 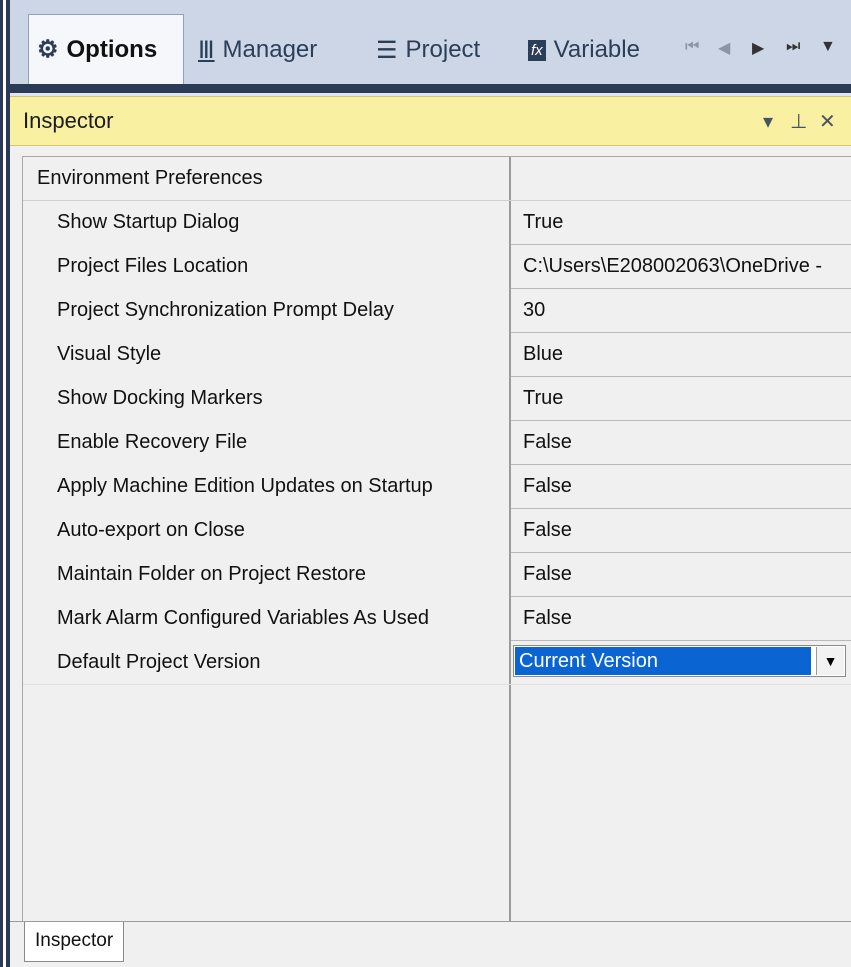 I want to click on property-name: Visual Style, so click(x=109, y=354).